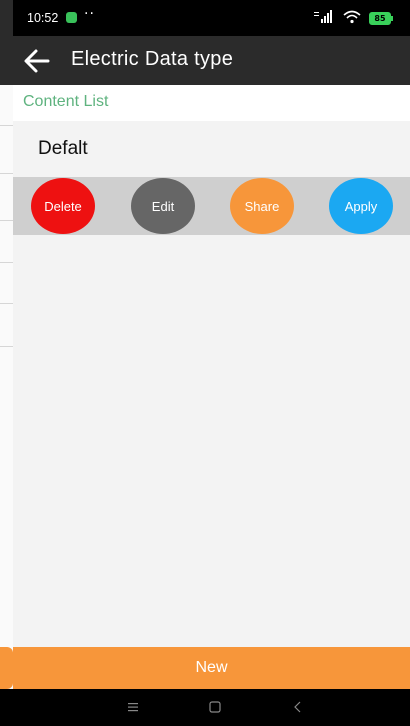 The height and width of the screenshot is (726, 410). I want to click on edit-button: Edit, so click(163, 206).